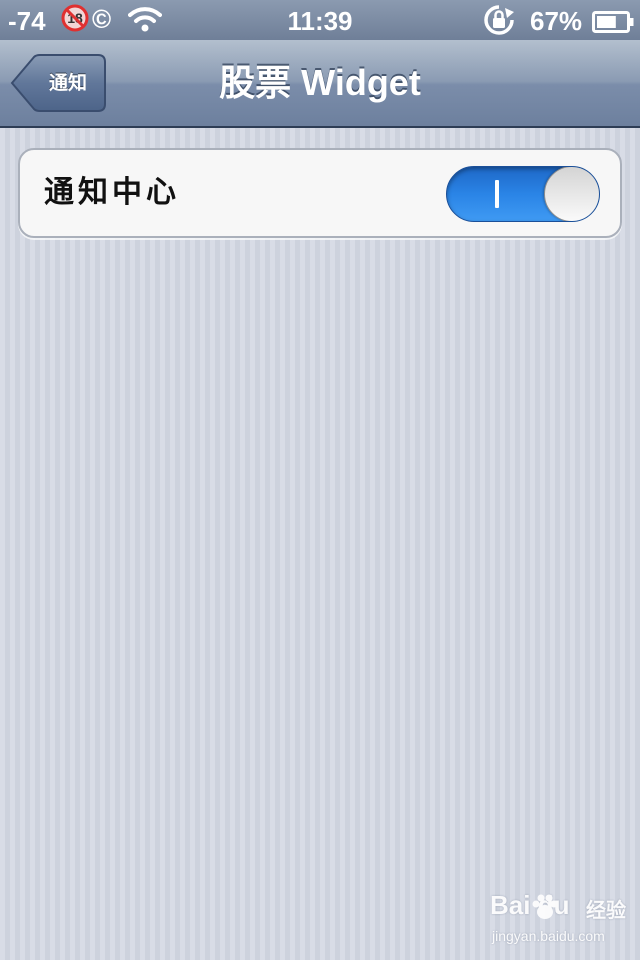  I want to click on rotation-lock-icon, so click(499, 20).